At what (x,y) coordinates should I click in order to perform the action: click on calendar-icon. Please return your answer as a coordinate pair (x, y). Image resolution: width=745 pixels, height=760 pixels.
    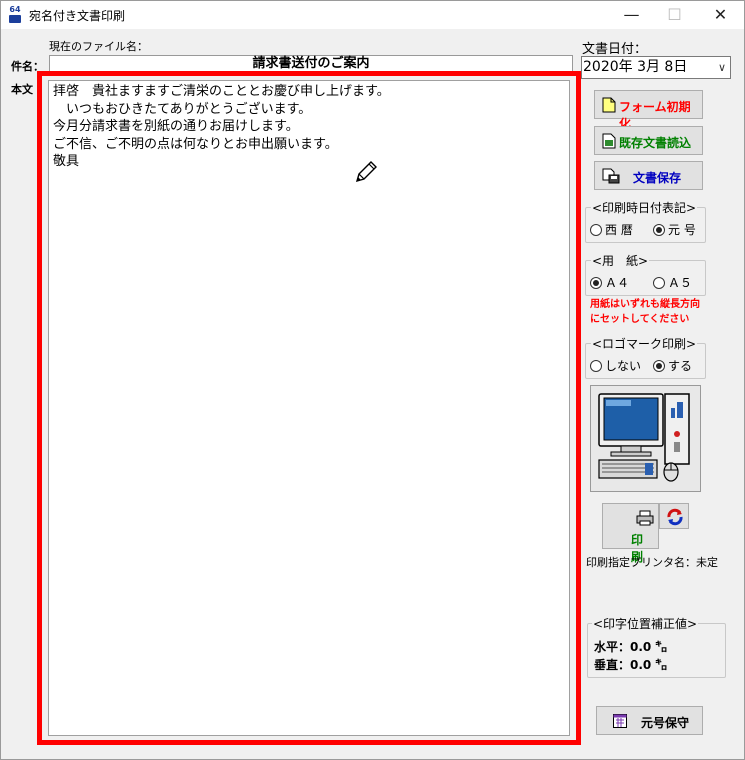
    Looking at the image, I should click on (620, 721).